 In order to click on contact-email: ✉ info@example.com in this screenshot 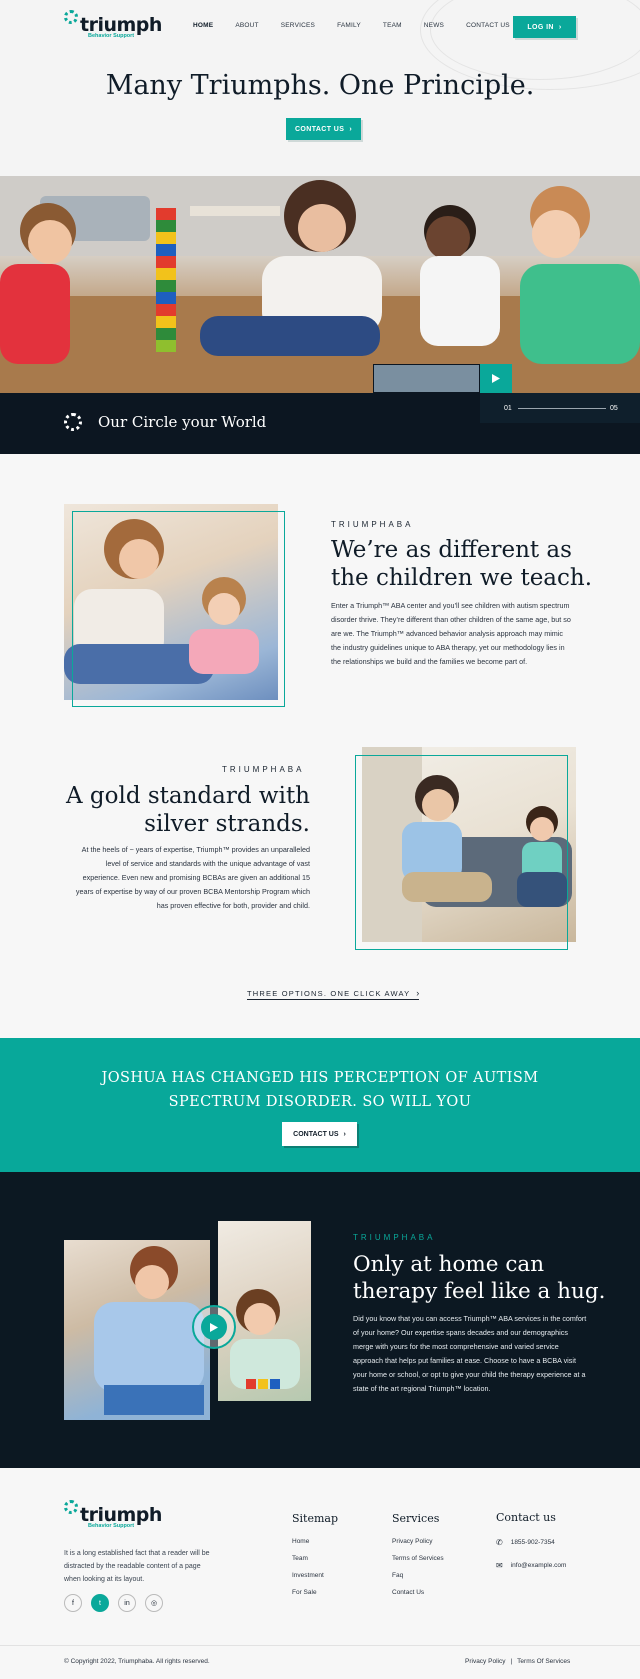, I will do `click(531, 1565)`.